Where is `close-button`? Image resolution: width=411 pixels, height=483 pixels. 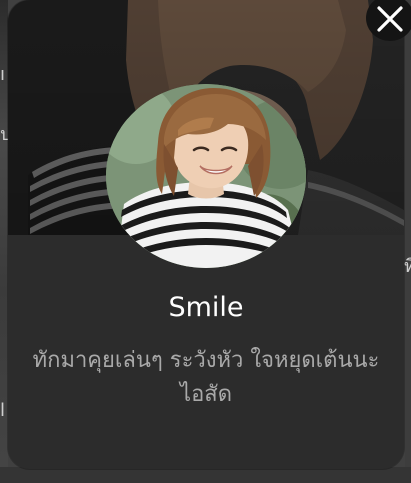 close-button is located at coordinates (388, 20).